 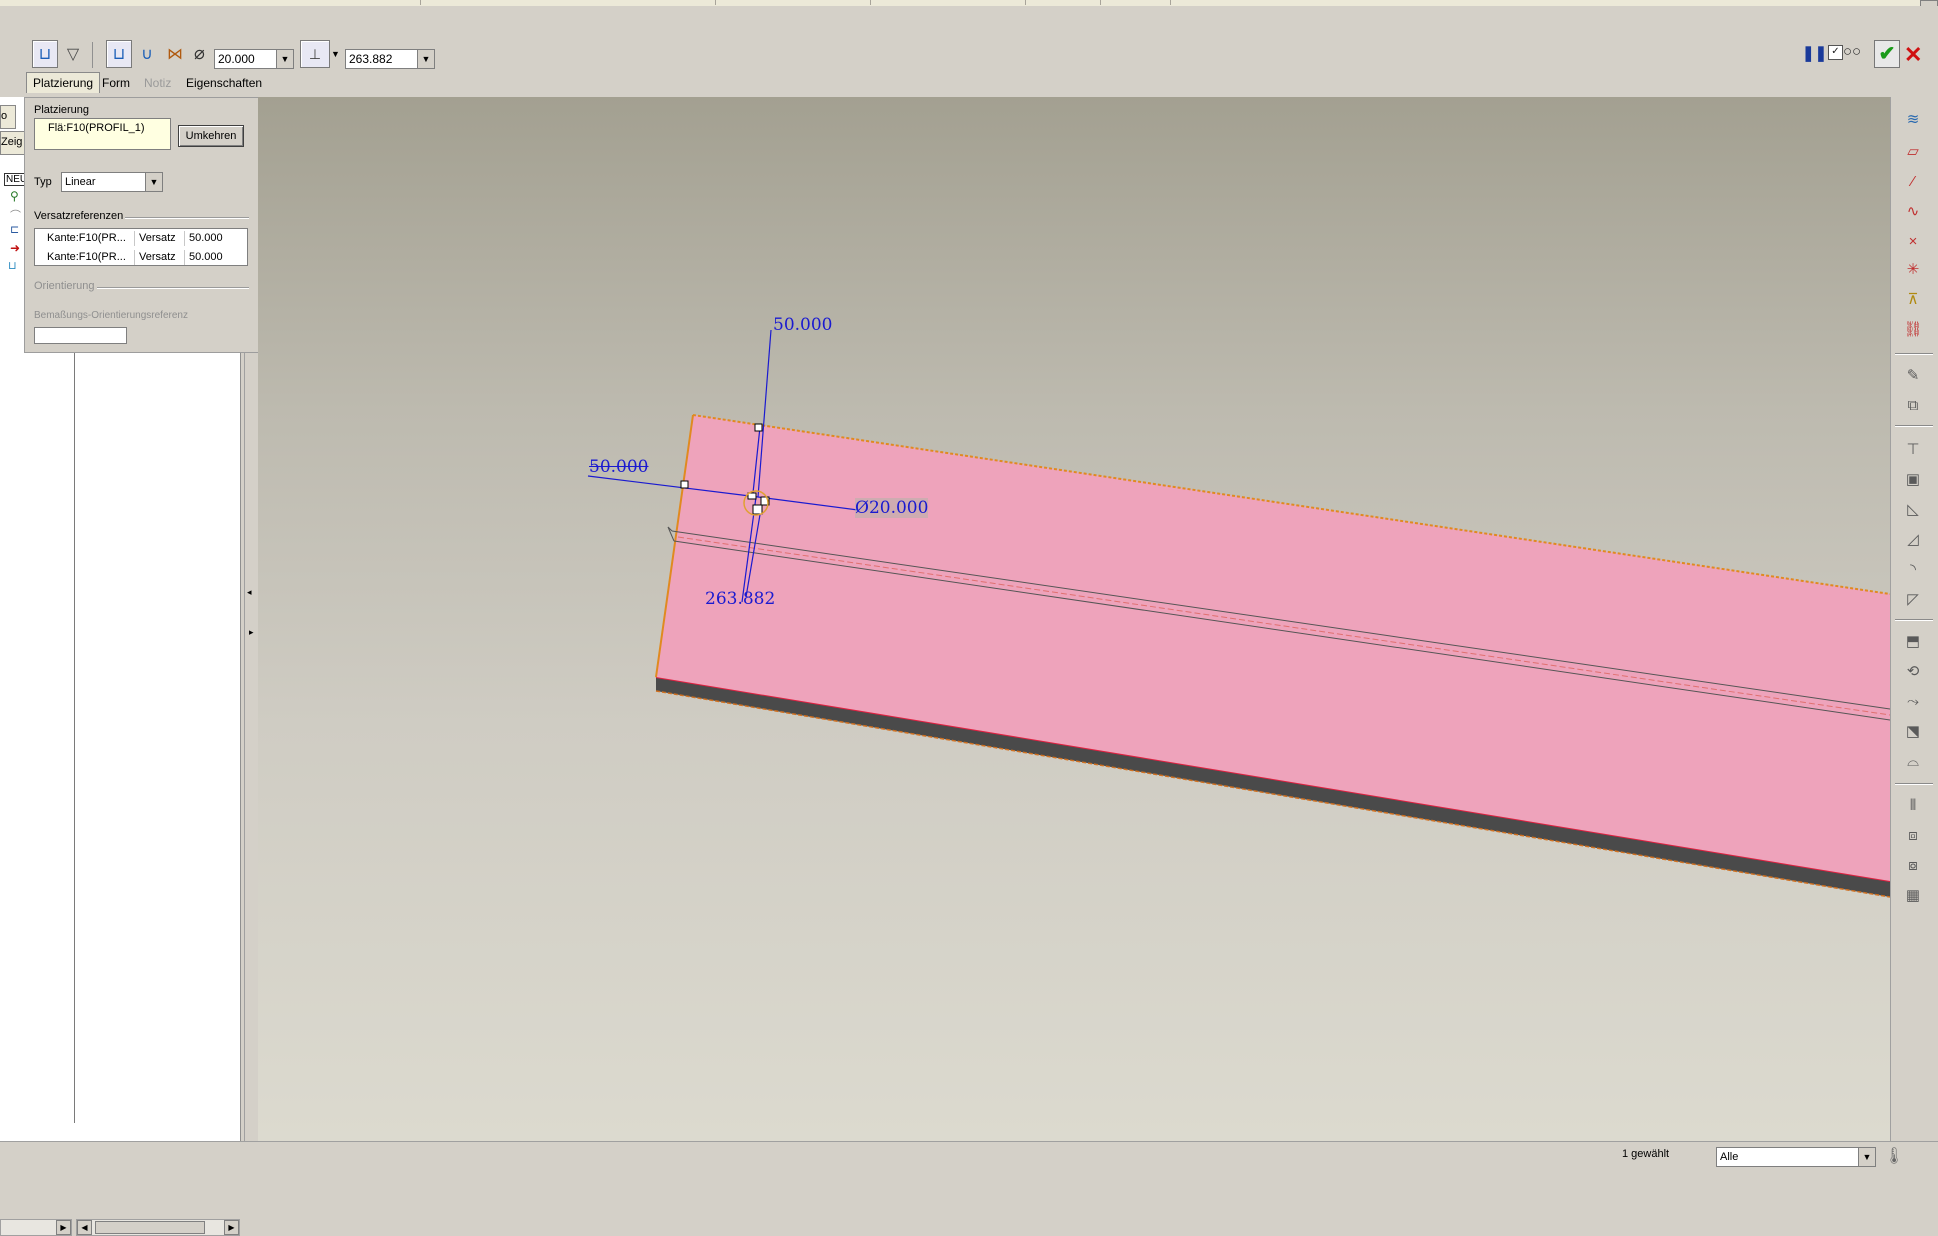 I want to click on link-icon: ⛓, so click(x=1913, y=329).